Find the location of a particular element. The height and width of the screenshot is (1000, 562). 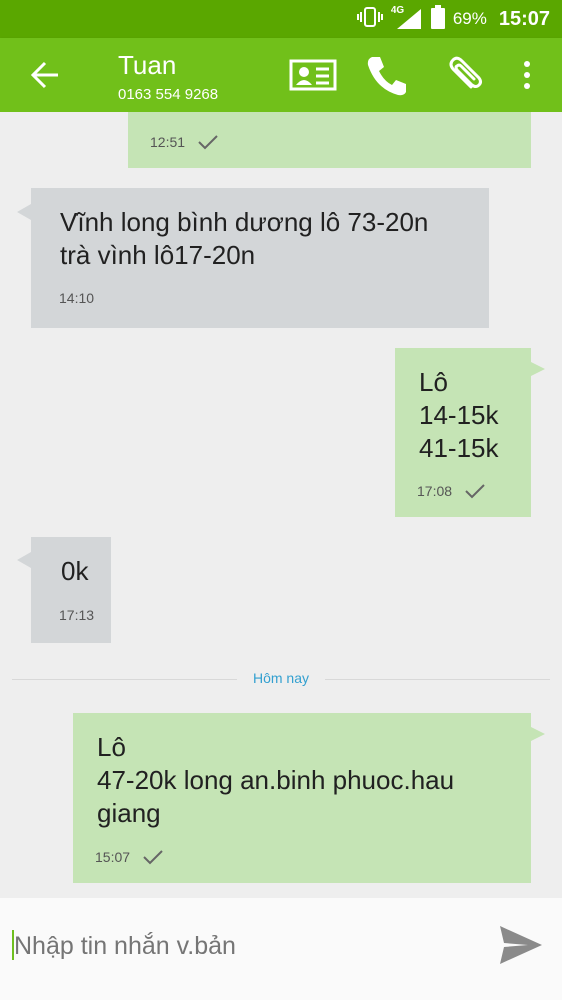

message-bubble-outgoing: 12:51 is located at coordinates (329, 140).